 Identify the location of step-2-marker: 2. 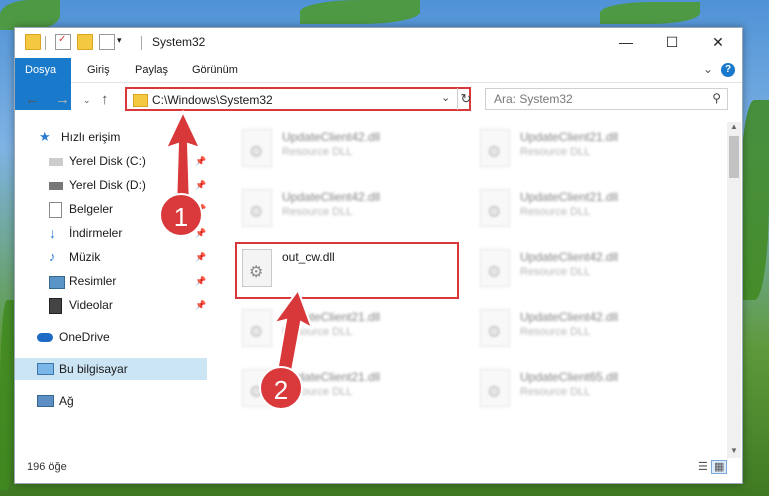
(281, 388).